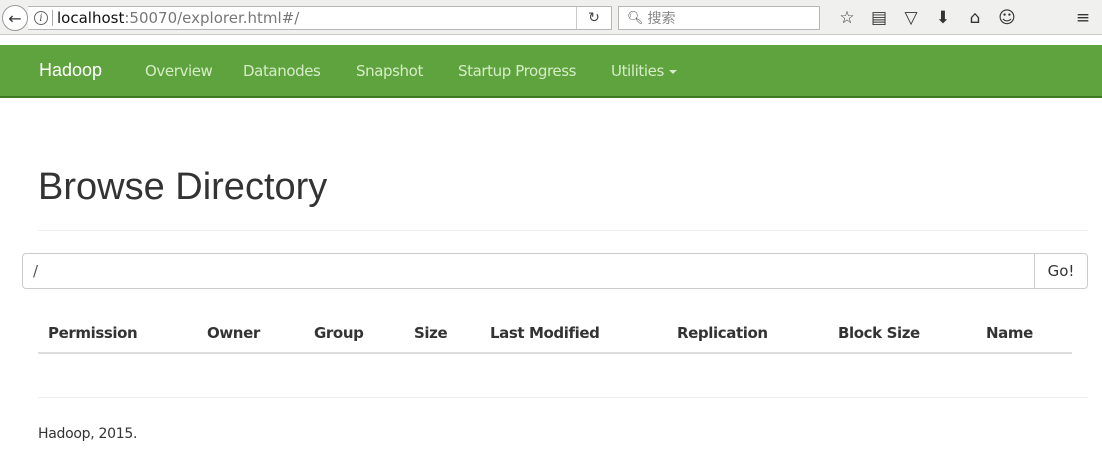 This screenshot has width=1102, height=450. What do you see at coordinates (517, 71) in the screenshot?
I see `nav-startup-progress: Startup Progress` at bounding box center [517, 71].